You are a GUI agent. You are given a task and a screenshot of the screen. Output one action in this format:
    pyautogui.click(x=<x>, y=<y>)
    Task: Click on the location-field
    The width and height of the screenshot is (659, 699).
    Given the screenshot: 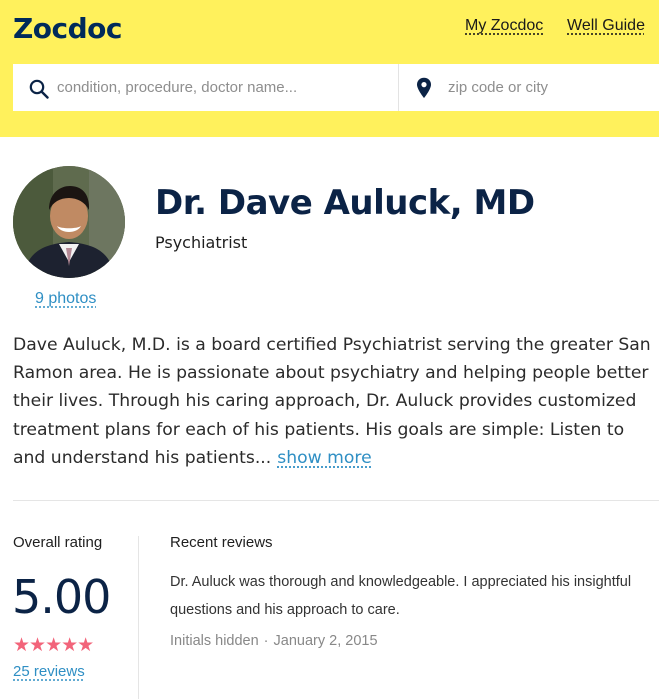 What is the action you would take?
    pyautogui.click(x=529, y=87)
    